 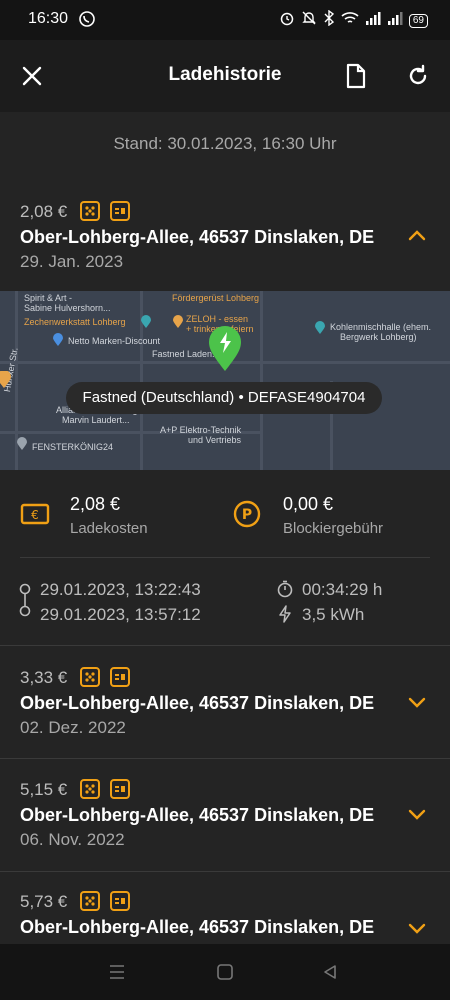 What do you see at coordinates (373, 20) in the screenshot?
I see `signal-icon` at bounding box center [373, 20].